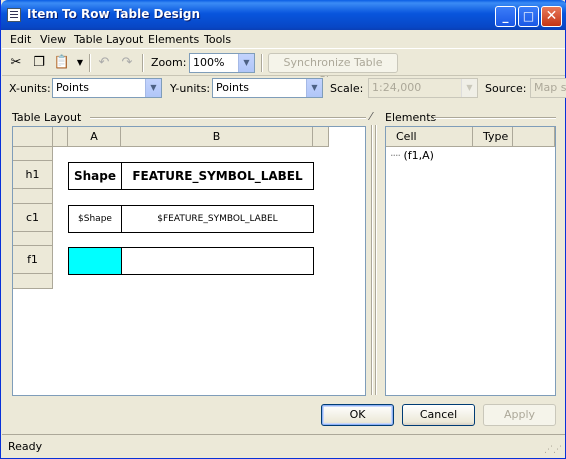 This screenshot has width=566, height=459. What do you see at coordinates (80, 63) in the screenshot?
I see `dropdown-icon: ▼` at bounding box center [80, 63].